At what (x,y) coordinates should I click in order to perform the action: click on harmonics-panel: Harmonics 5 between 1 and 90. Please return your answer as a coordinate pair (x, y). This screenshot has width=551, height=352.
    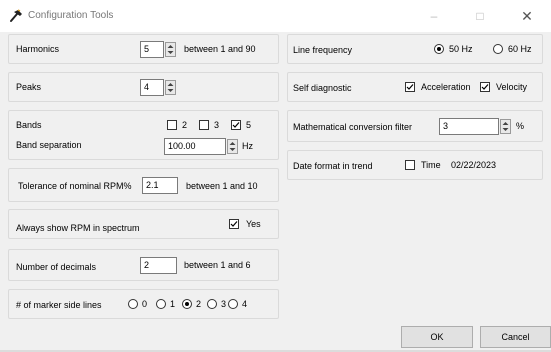
    Looking at the image, I should click on (143, 49).